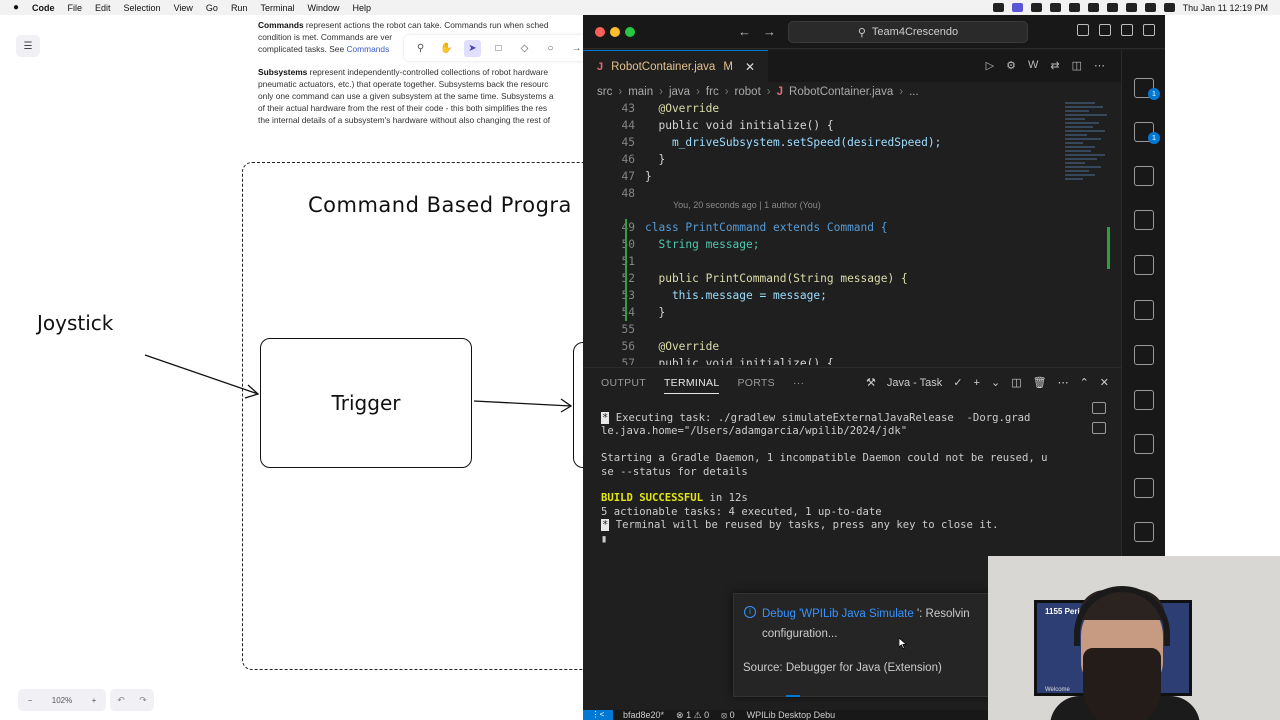 This screenshot has height=720, width=1280. What do you see at coordinates (103, 8) in the screenshot?
I see `menu-edit: Edit` at bounding box center [103, 8].